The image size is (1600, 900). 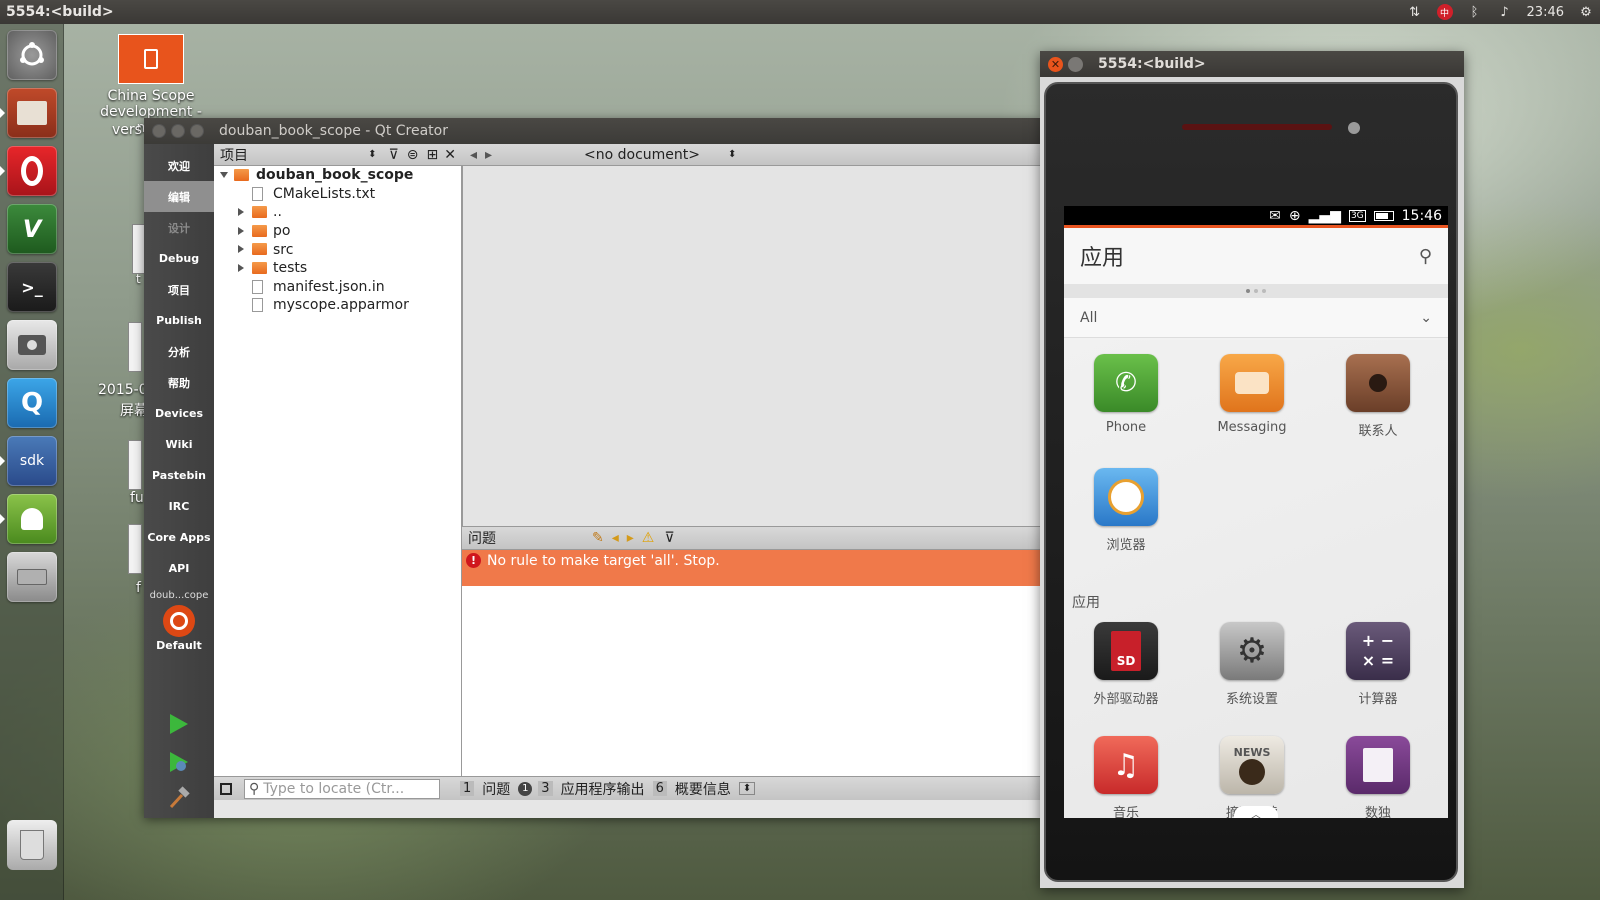 What do you see at coordinates (1475, 12) in the screenshot?
I see `bluetooth-icon: ᛒ` at bounding box center [1475, 12].